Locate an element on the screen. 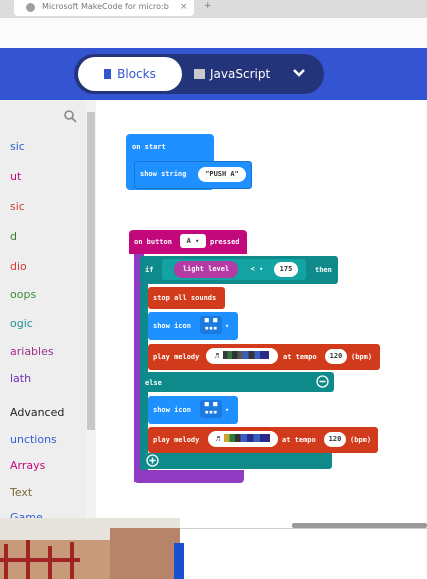 This screenshot has height=579, width=427. event-bottom-cap is located at coordinates (189, 476).